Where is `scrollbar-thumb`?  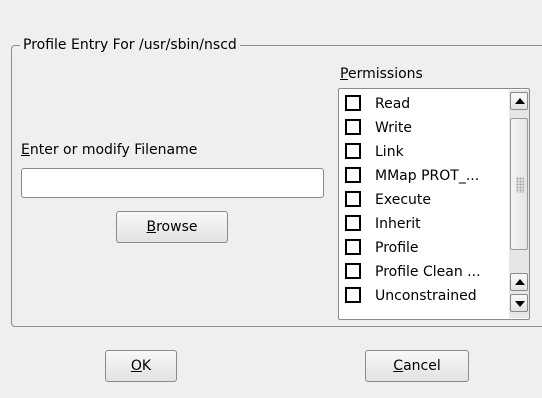
scrollbar-thumb is located at coordinates (519, 184).